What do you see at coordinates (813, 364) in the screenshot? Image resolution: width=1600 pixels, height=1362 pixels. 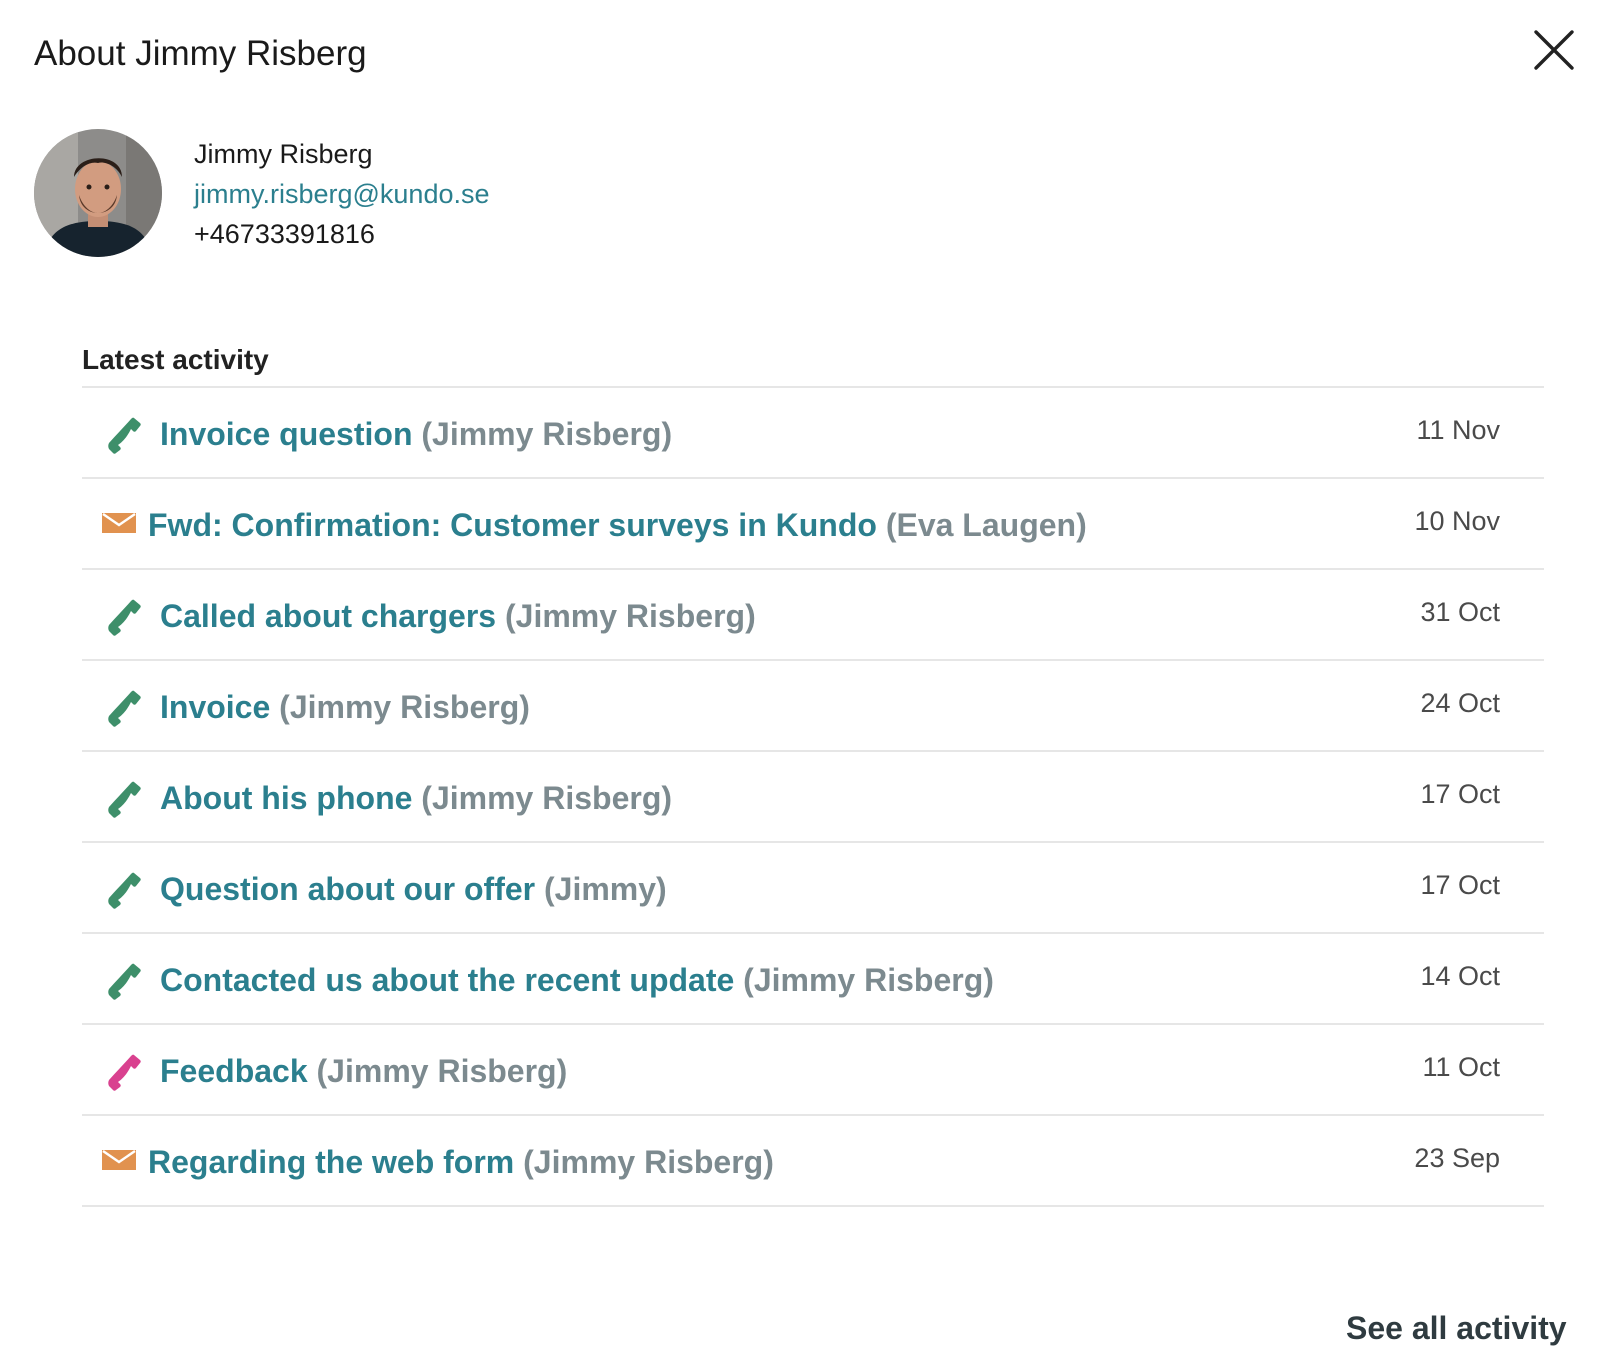 I see `activity-heading: Latest activity` at bounding box center [813, 364].